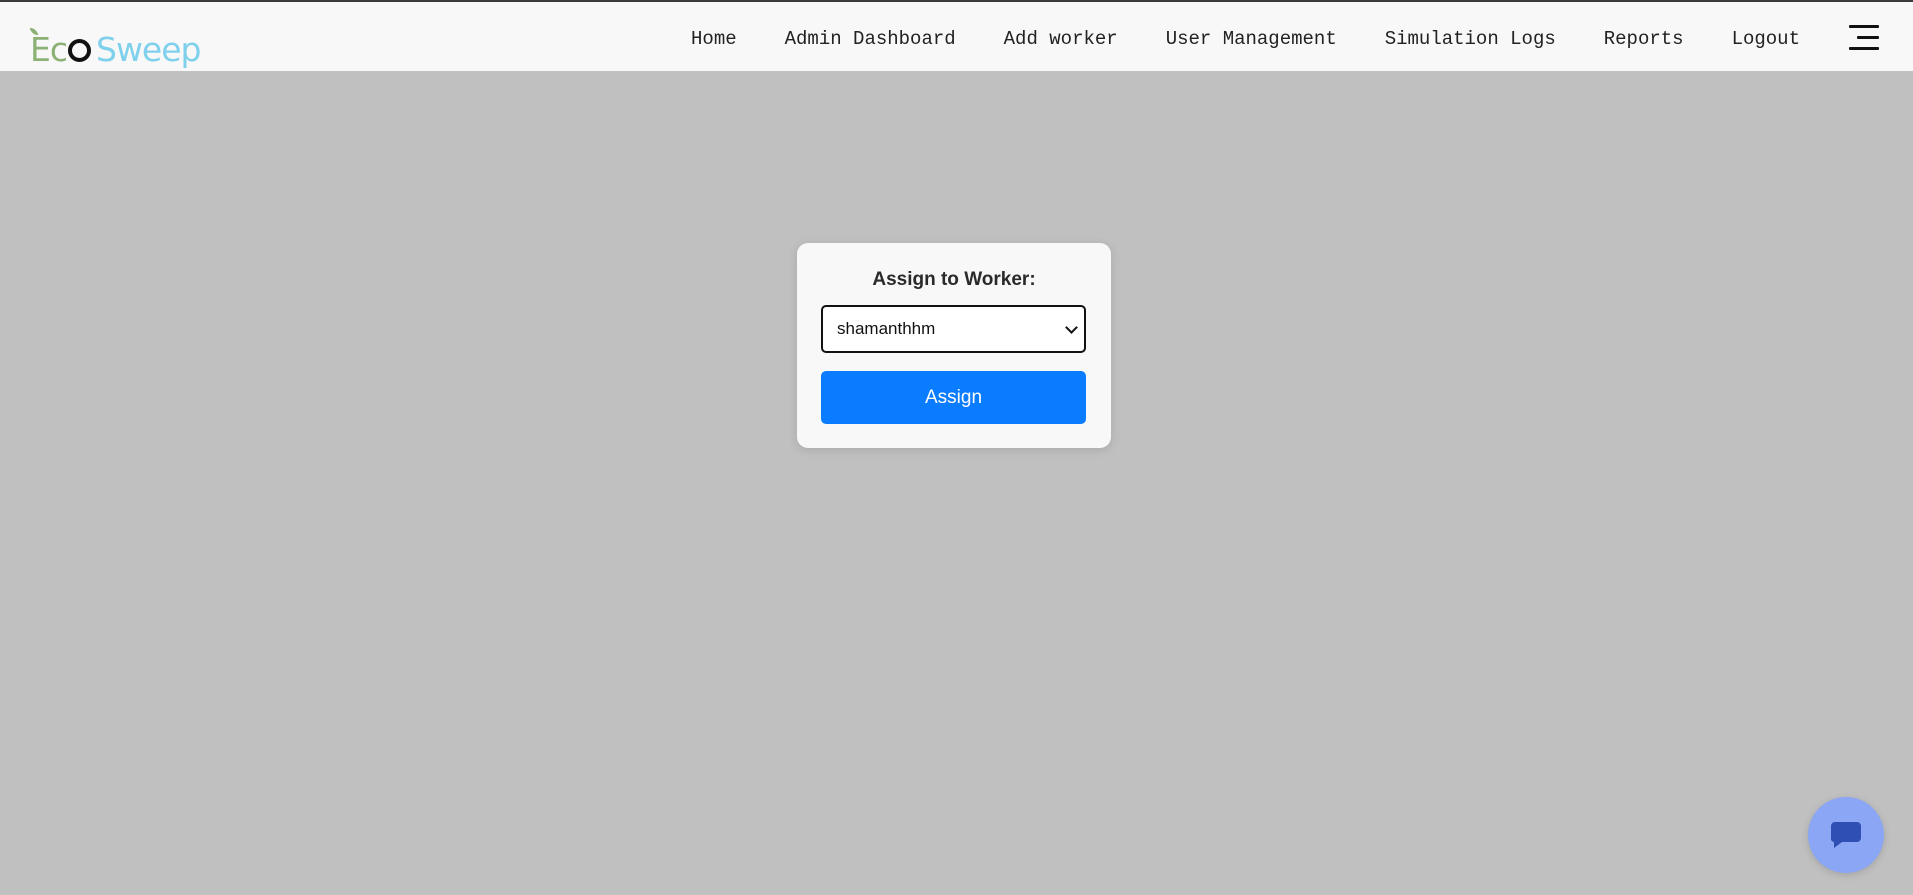  What do you see at coordinates (953, 329) in the screenshot?
I see `worker-select: shamanthhm` at bounding box center [953, 329].